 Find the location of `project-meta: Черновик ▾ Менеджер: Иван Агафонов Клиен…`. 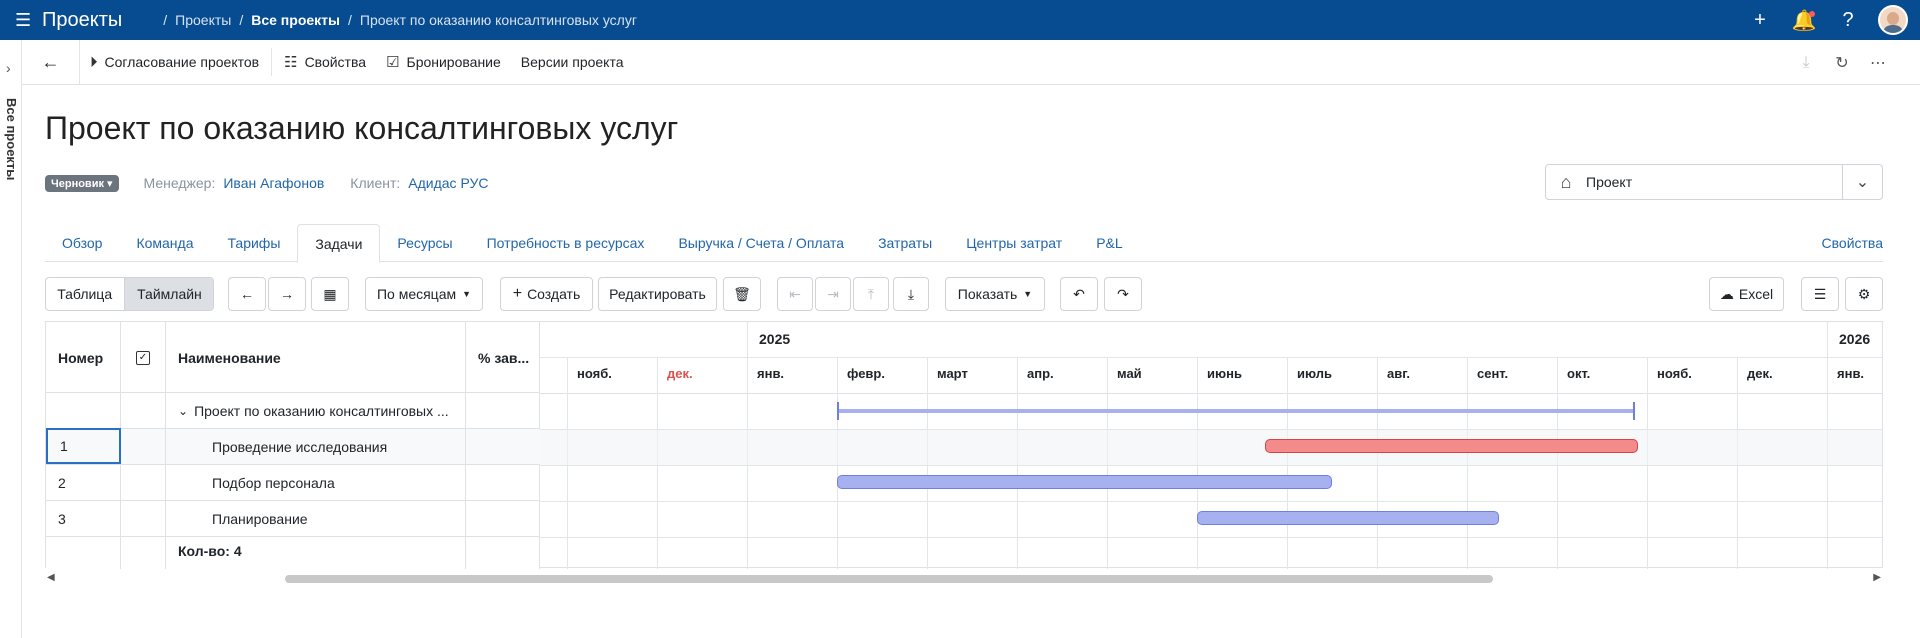

project-meta: Черновик ▾ Менеджер: Иван Агафонов Клиен… is located at coordinates (279, 183).